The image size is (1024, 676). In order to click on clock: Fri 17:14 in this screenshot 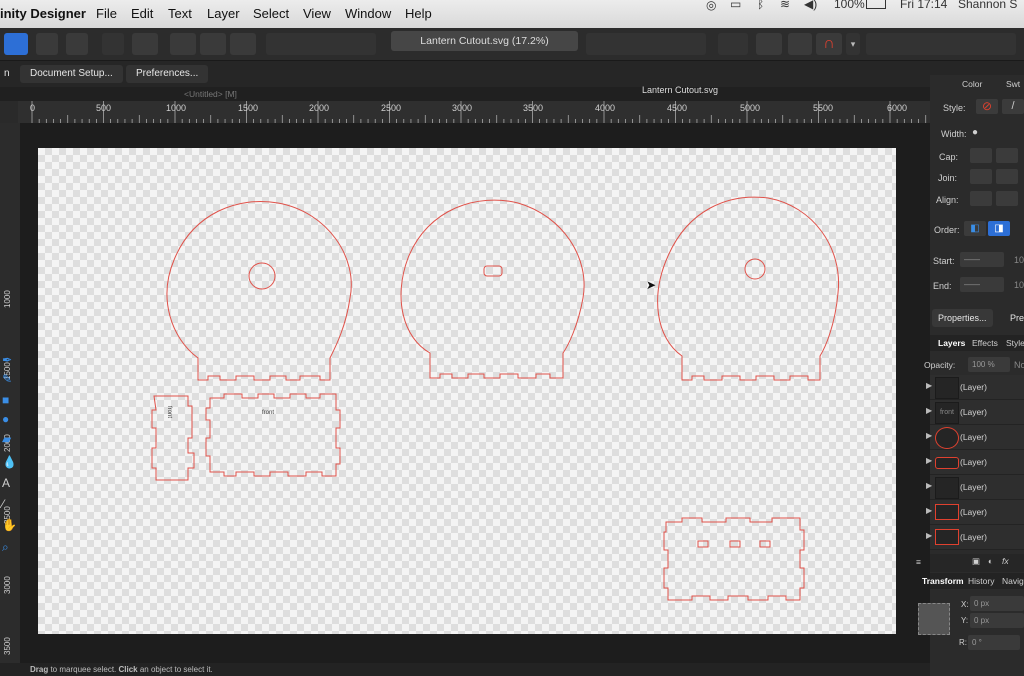, I will do `click(923, 5)`.